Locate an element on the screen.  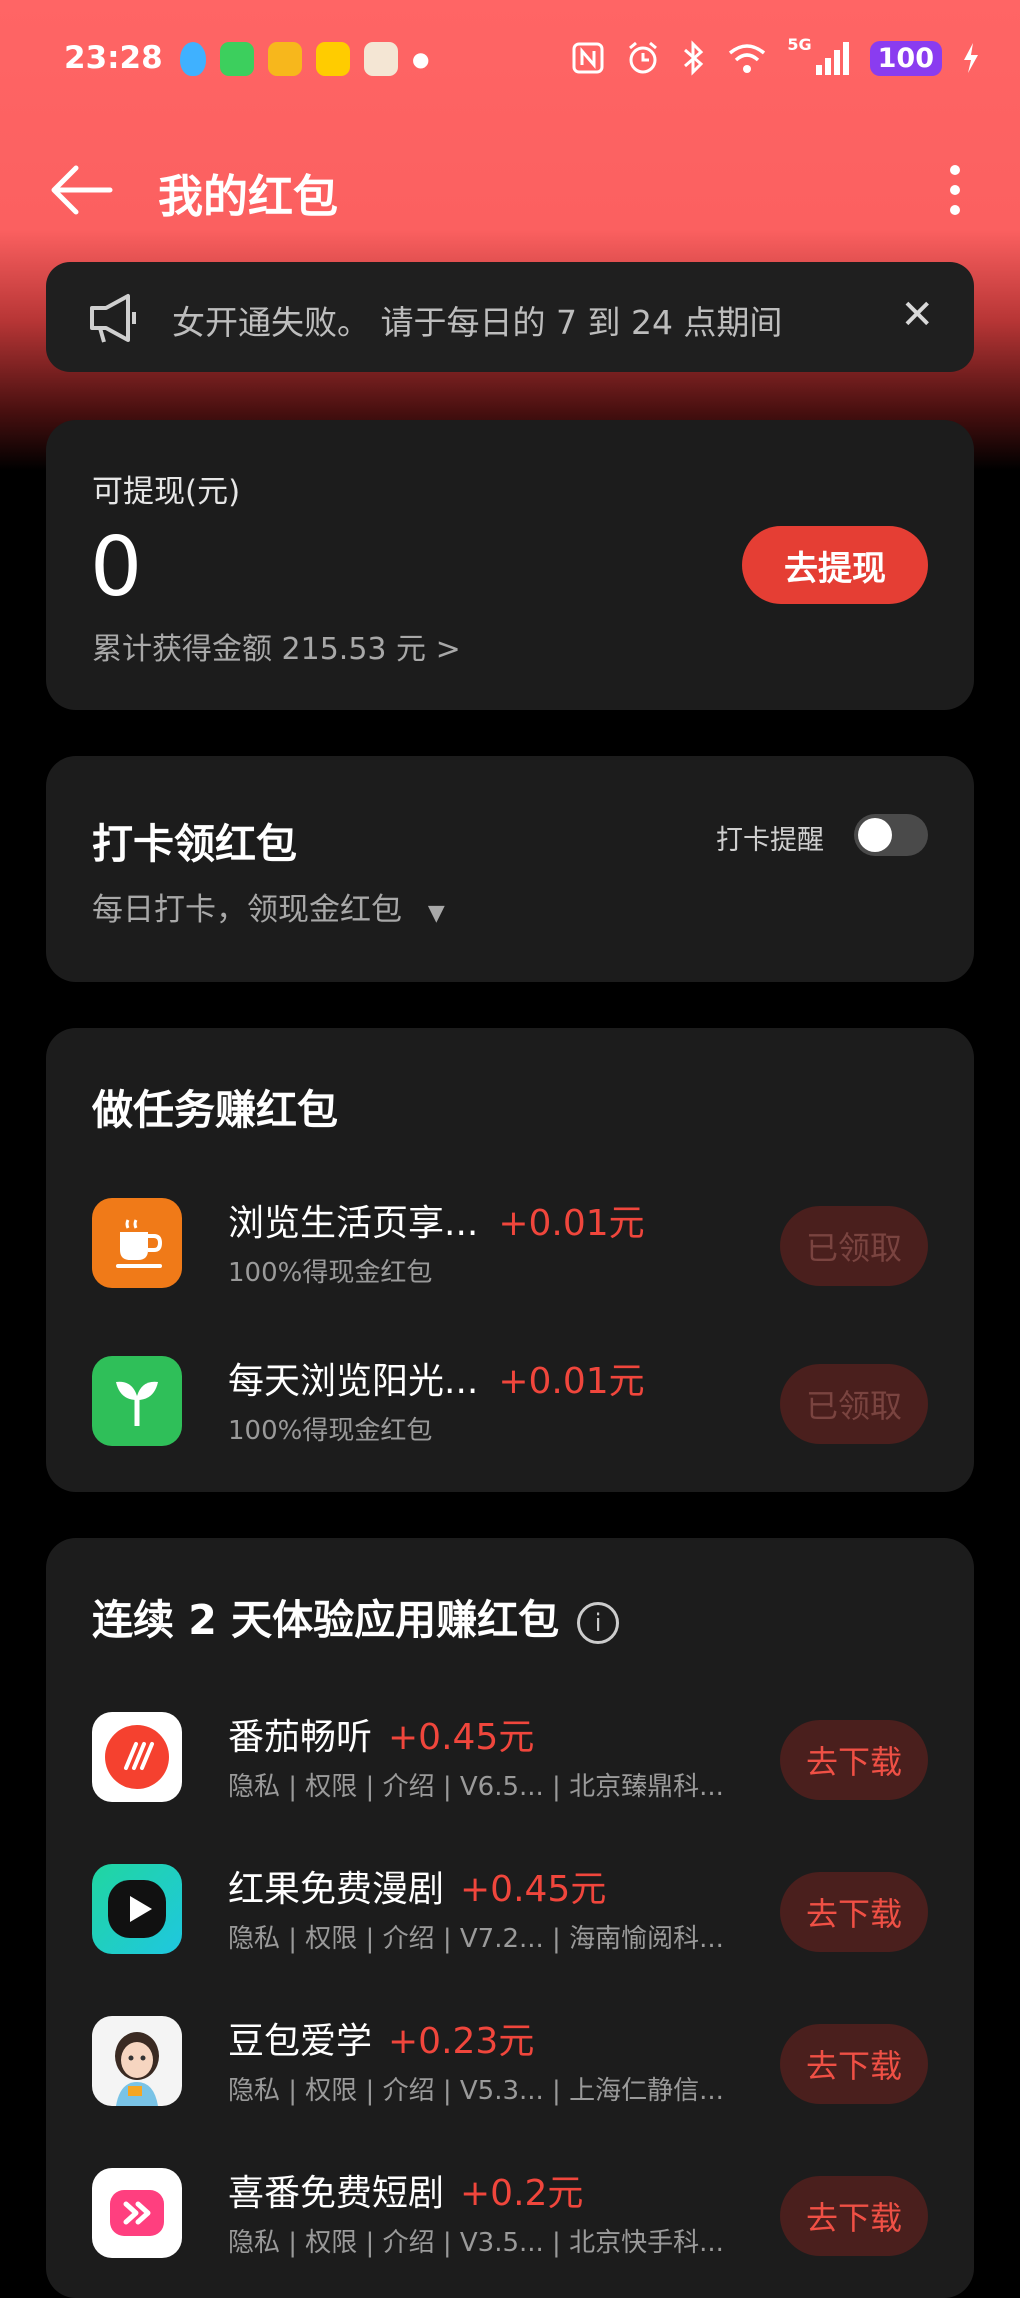
task-row: 每天浏览阳光... +0.01元 100%得现金红包 已领取 is located at coordinates (510, 1399).